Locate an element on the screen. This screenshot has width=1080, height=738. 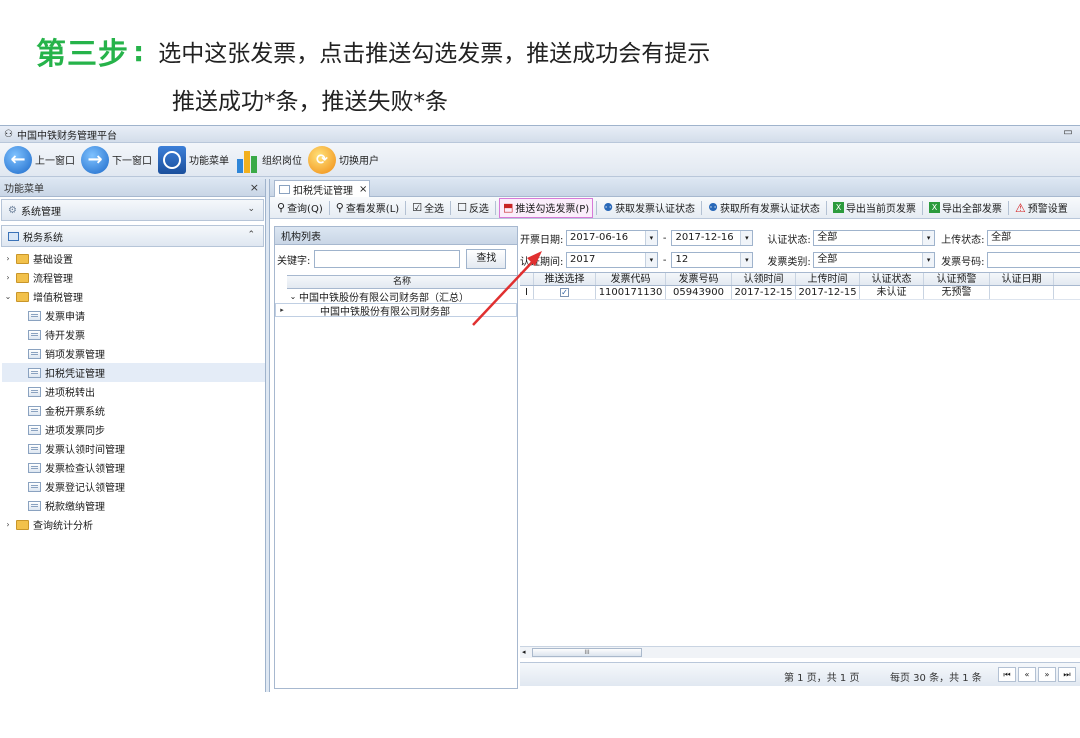
sidebar-item: 发票登记认领管理 is located at coordinates (133, 486).